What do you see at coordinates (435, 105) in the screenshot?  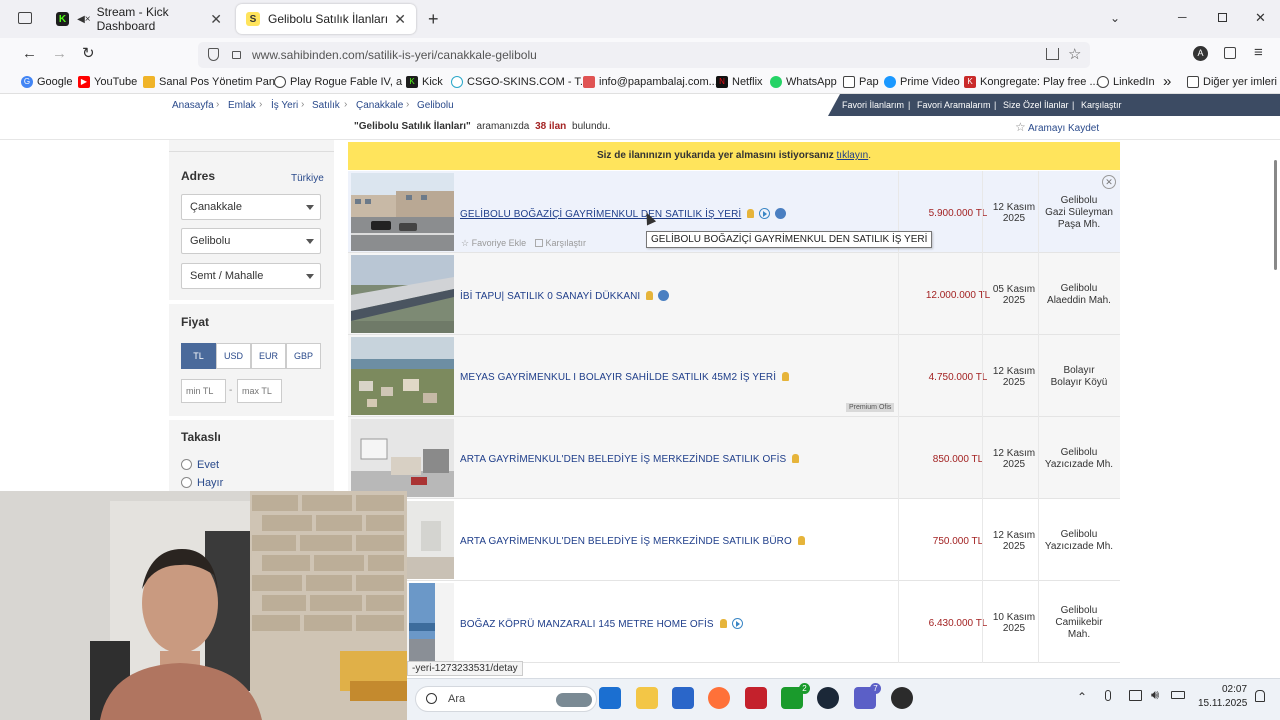 I see `breadcrumb-gelibolu: Gelibolu` at bounding box center [435, 105].